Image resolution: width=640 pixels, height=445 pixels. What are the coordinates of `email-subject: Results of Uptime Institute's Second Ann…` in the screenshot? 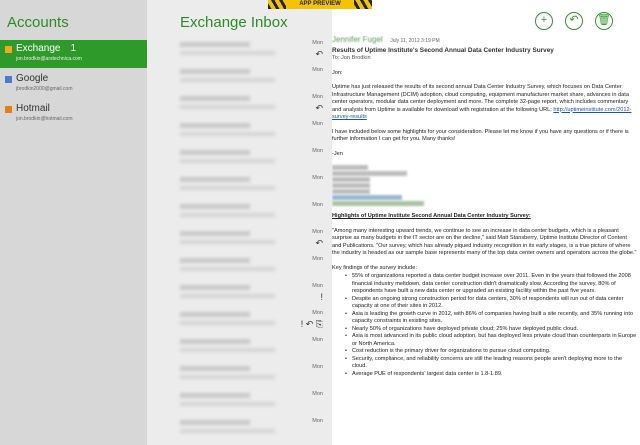 It's located at (443, 50).